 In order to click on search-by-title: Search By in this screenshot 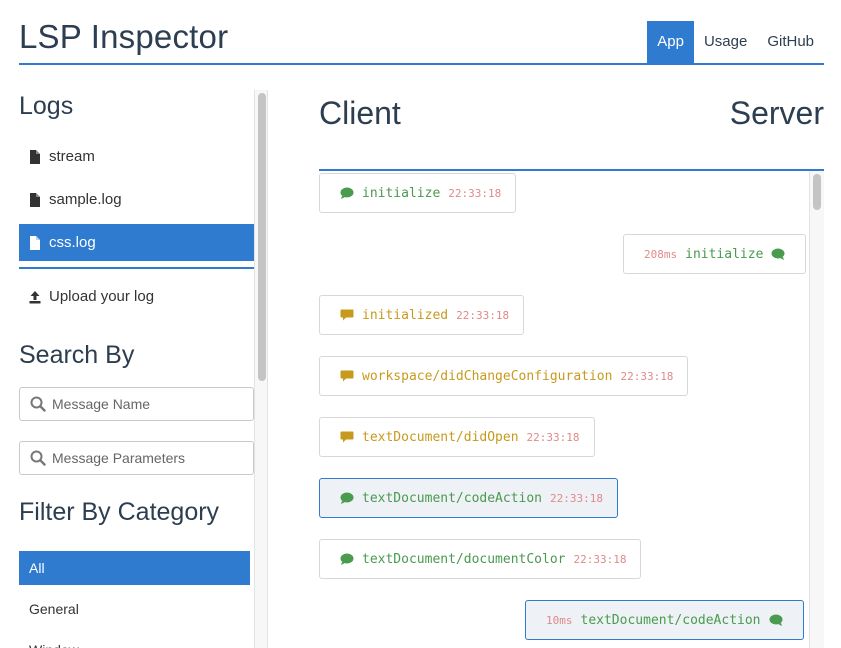, I will do `click(77, 355)`.